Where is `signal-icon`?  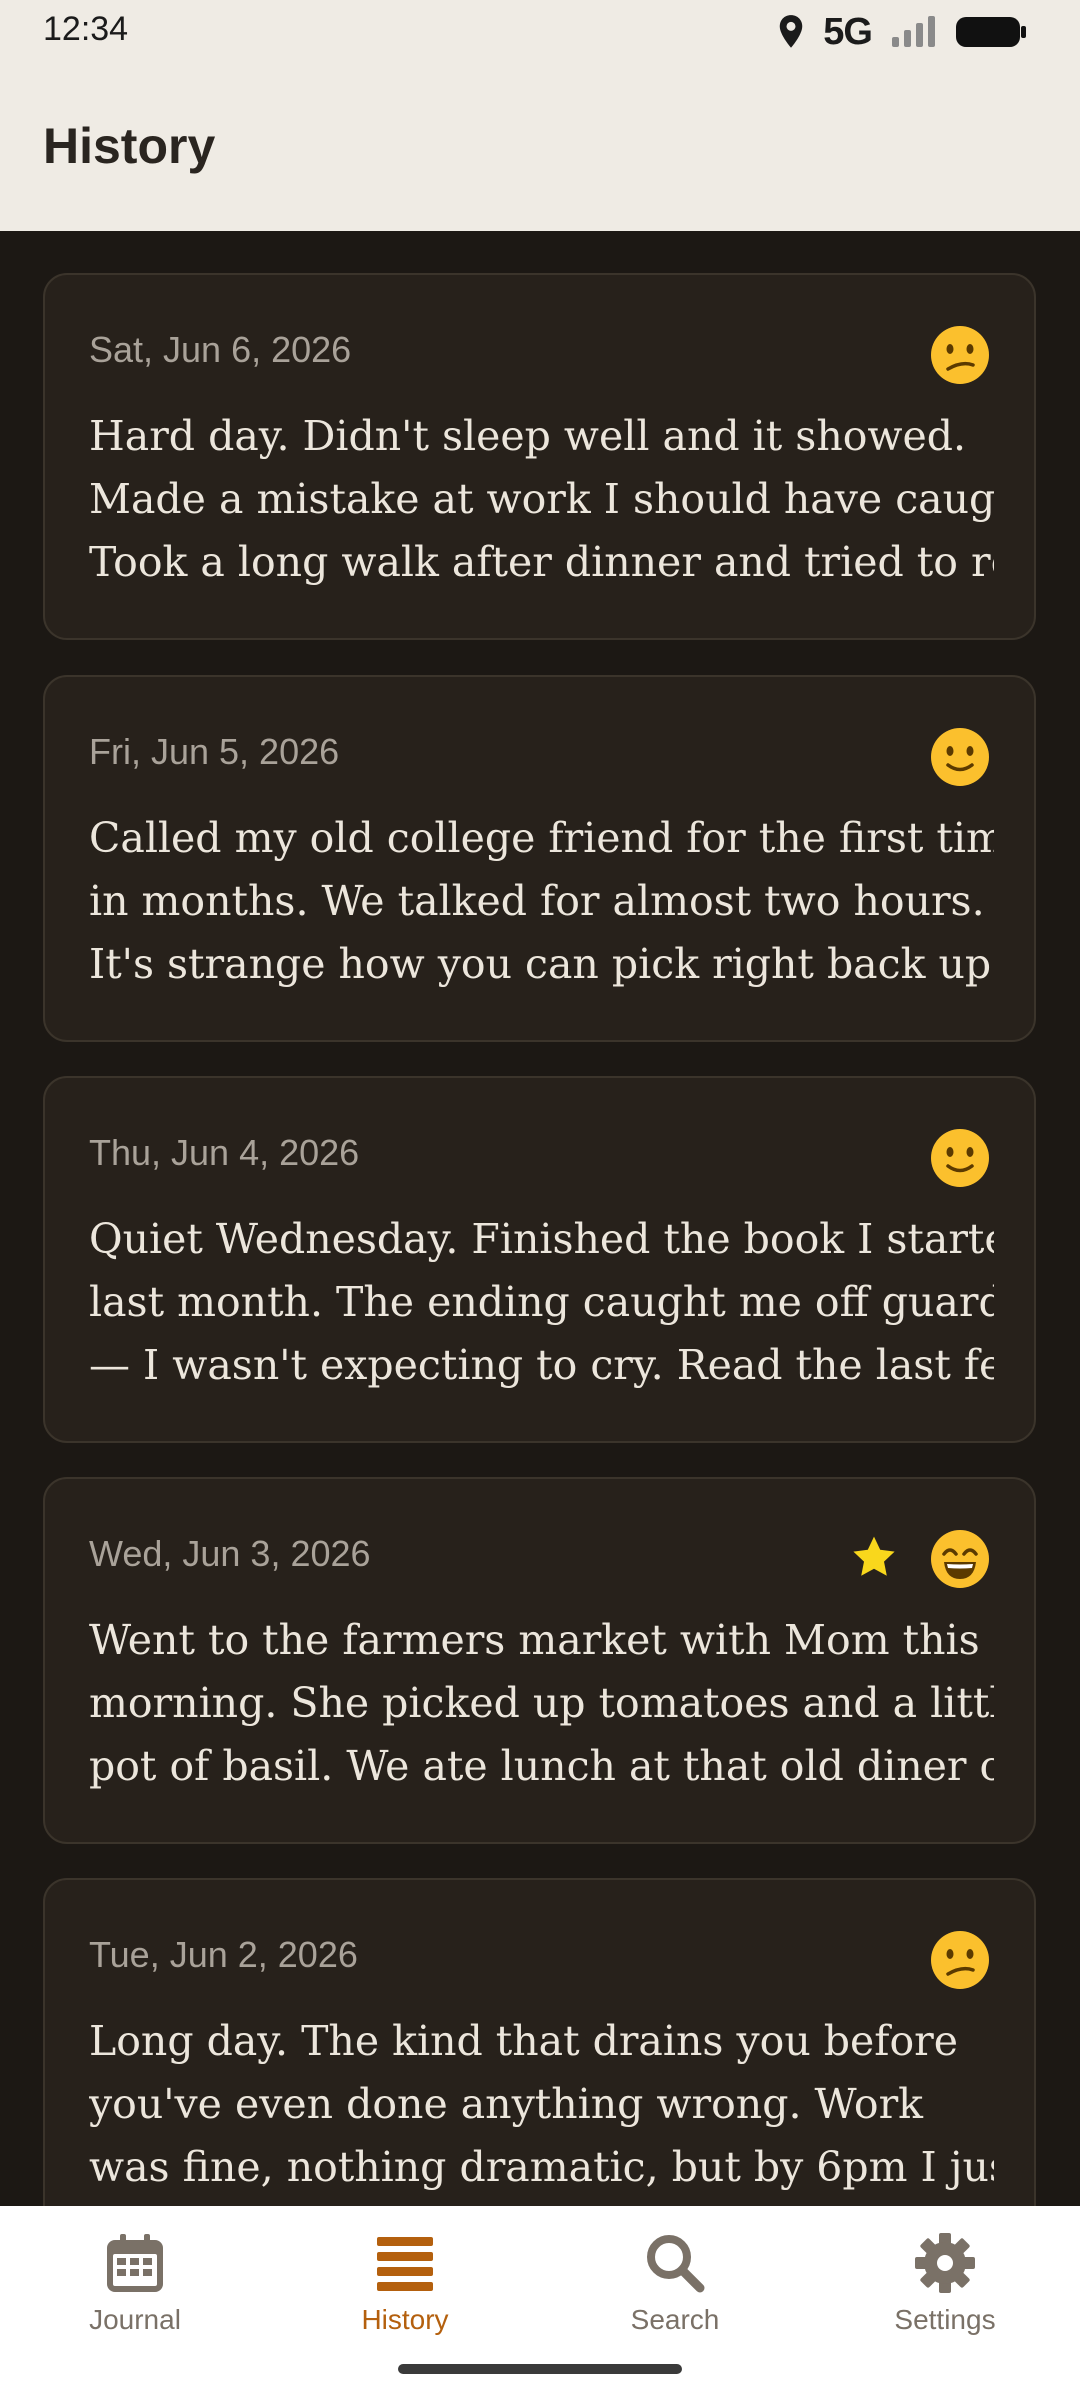 signal-icon is located at coordinates (913, 31).